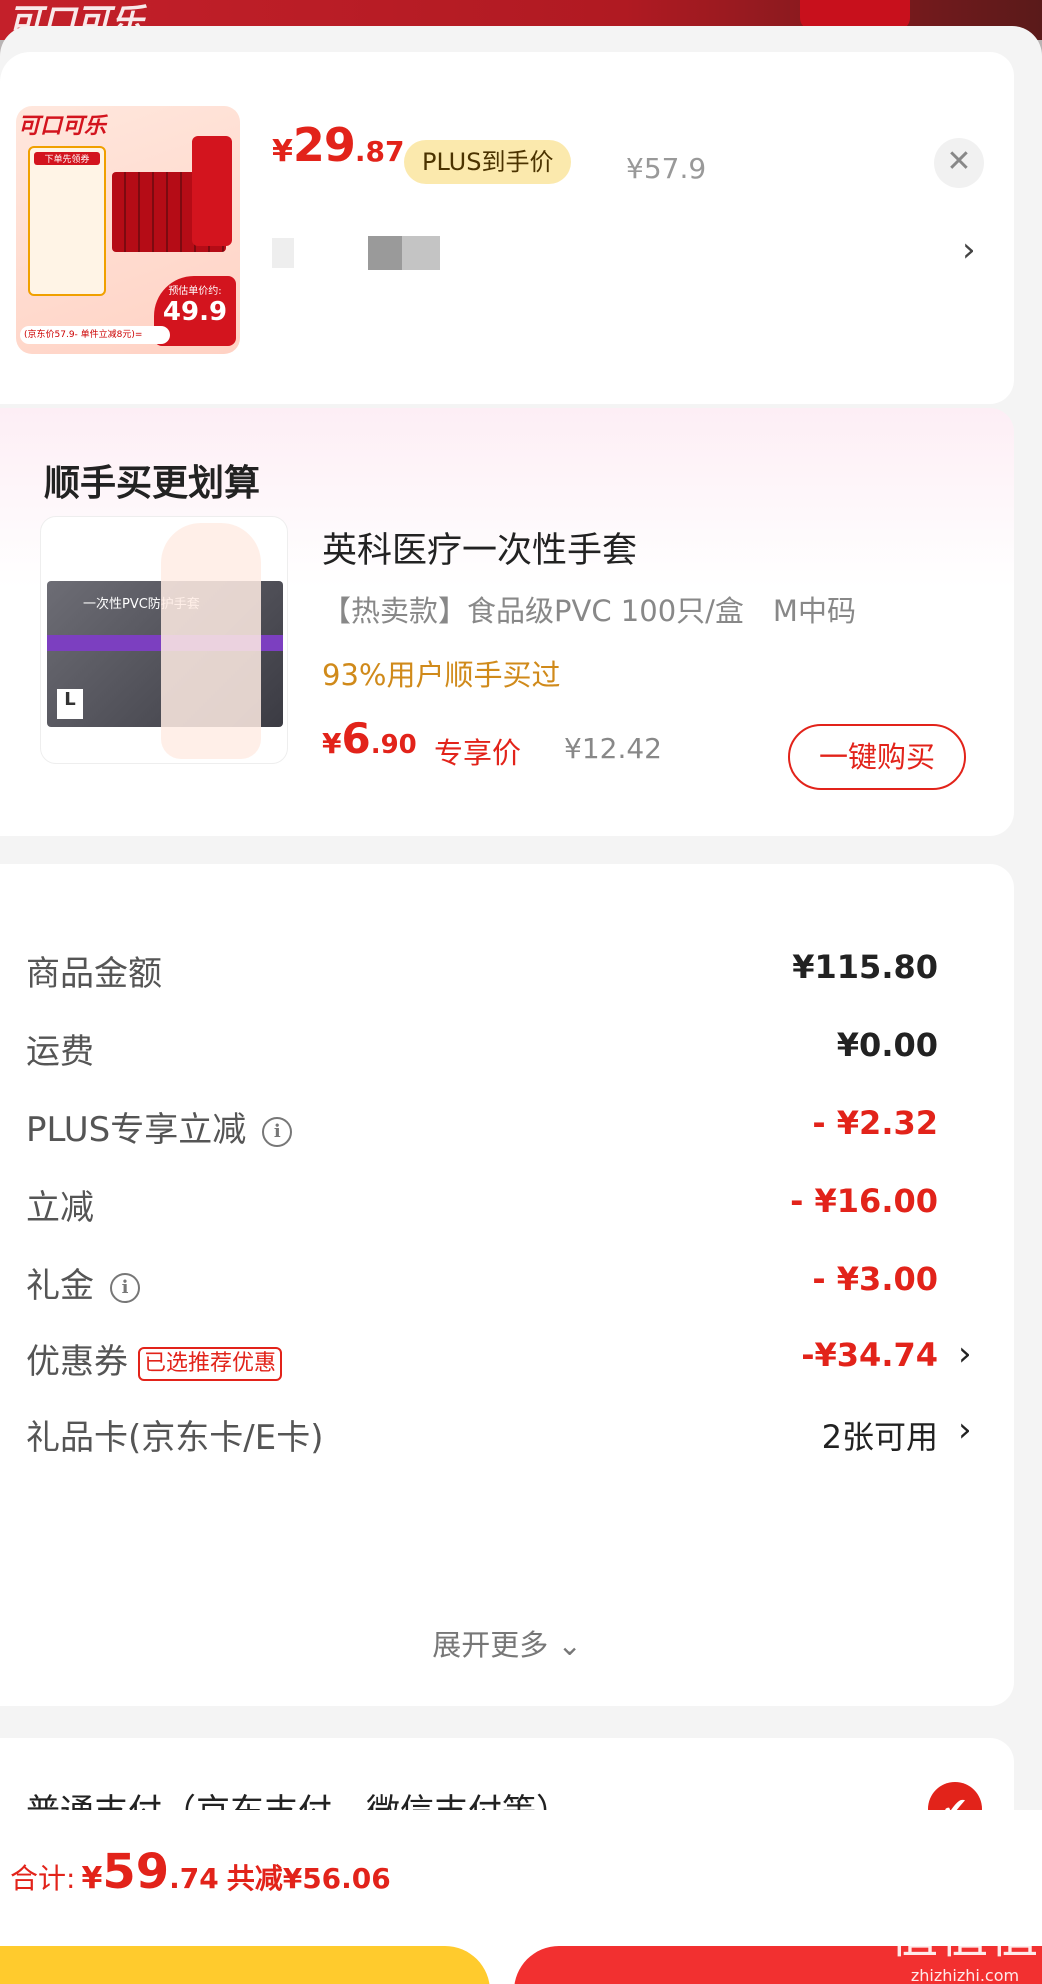 The width and height of the screenshot is (1042, 1984). I want to click on coupon-badge: 已选推荐优惠, so click(210, 1363).